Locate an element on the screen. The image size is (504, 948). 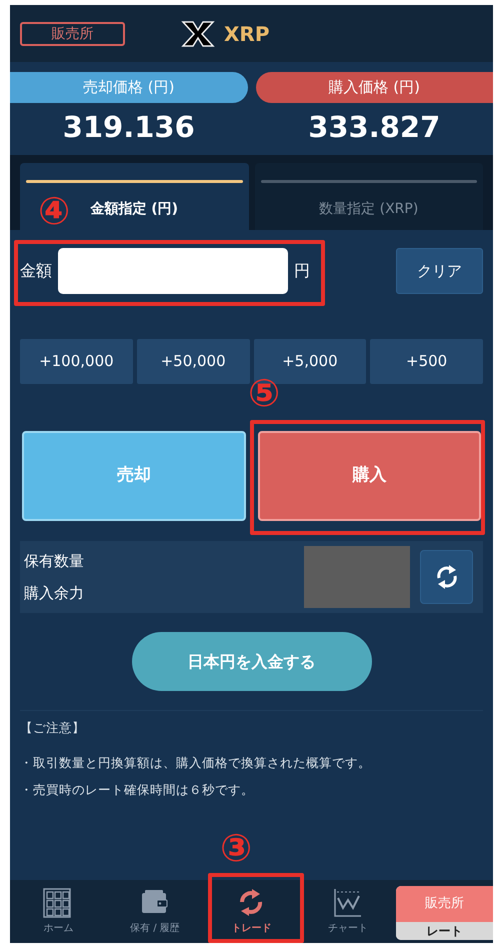
notes-title: 【ご注意】 is located at coordinates (53, 728).